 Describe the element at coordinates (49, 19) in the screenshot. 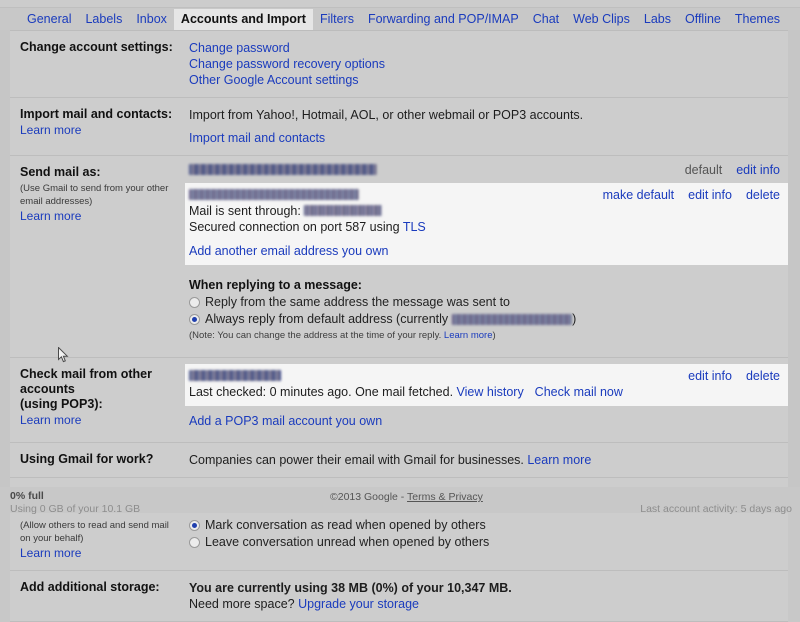

I see `tab-general: General` at that location.